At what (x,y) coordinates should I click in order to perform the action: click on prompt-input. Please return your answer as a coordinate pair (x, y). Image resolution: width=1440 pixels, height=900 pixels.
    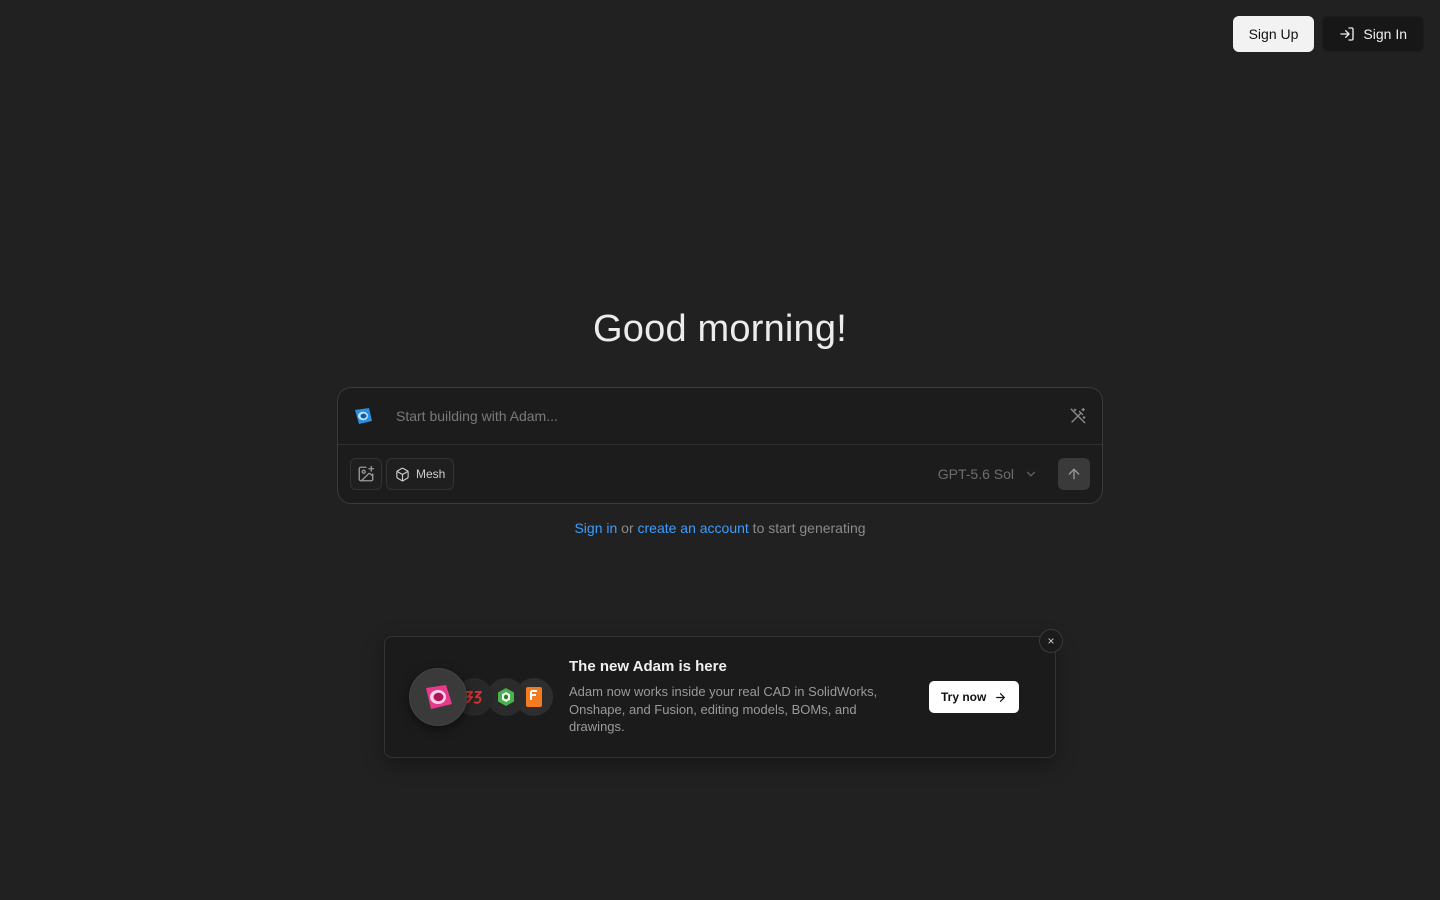
    Looking at the image, I should click on (731, 416).